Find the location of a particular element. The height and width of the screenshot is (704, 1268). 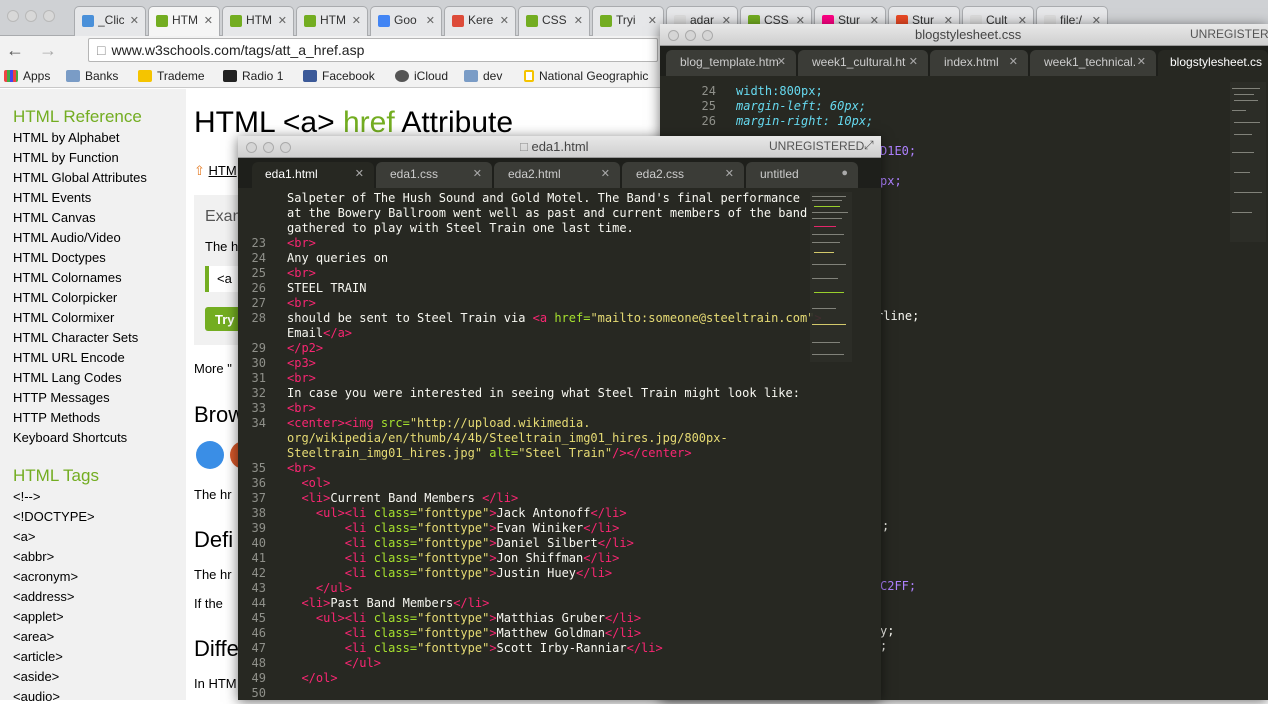

sidebar-link: HTML Events is located at coordinates (52, 197).